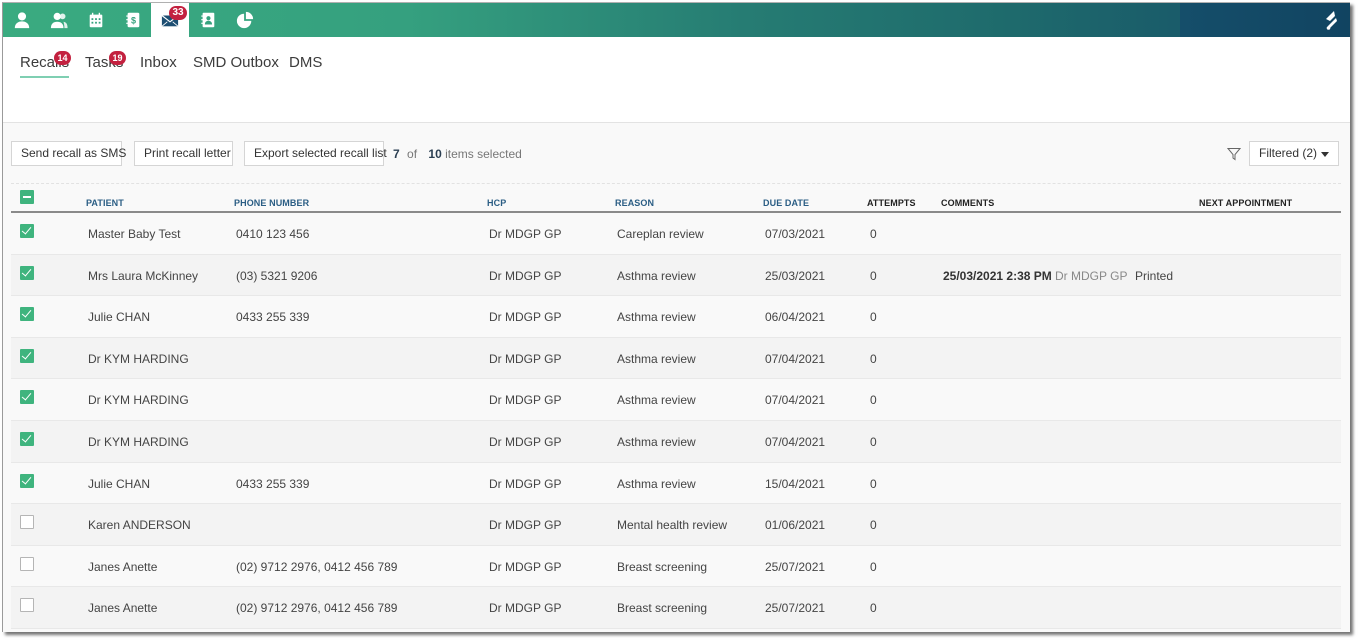 This screenshot has width=1358, height=641. Describe the element at coordinates (305, 66) in the screenshot. I see `tab-dms: DMS` at that location.